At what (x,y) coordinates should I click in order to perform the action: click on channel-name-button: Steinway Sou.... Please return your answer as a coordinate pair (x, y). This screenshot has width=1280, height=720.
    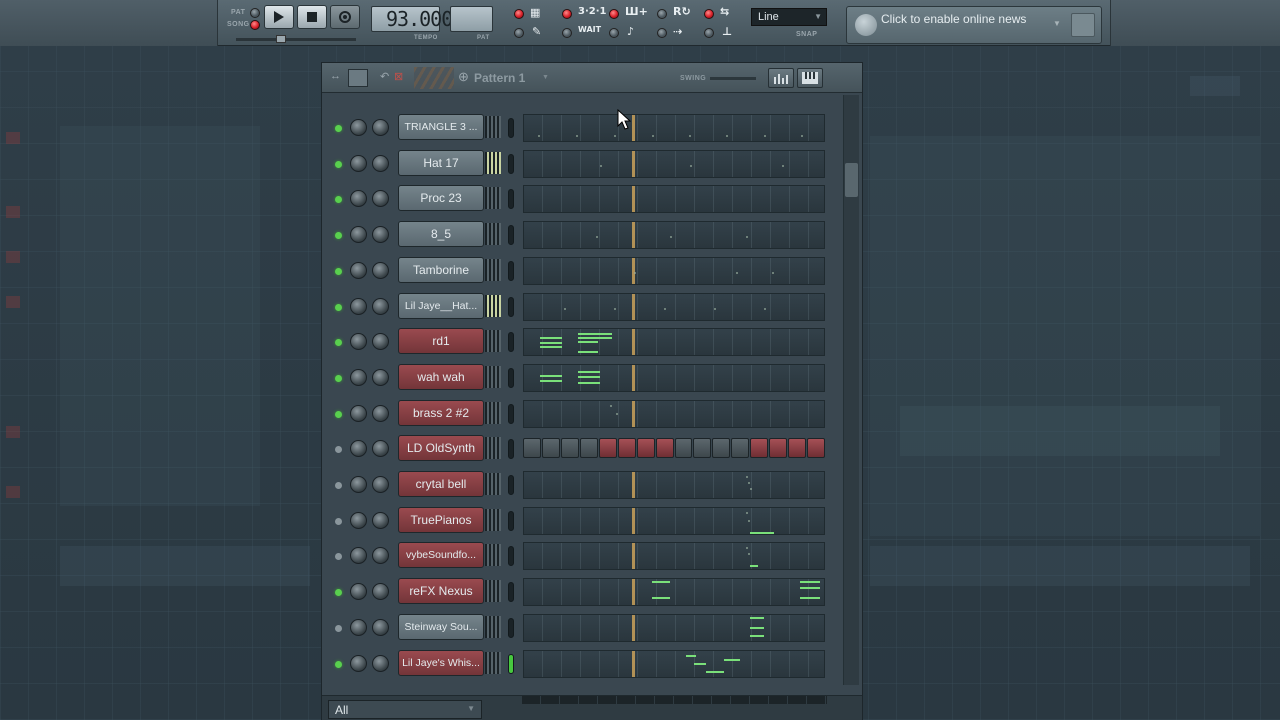
    Looking at the image, I should click on (441, 627).